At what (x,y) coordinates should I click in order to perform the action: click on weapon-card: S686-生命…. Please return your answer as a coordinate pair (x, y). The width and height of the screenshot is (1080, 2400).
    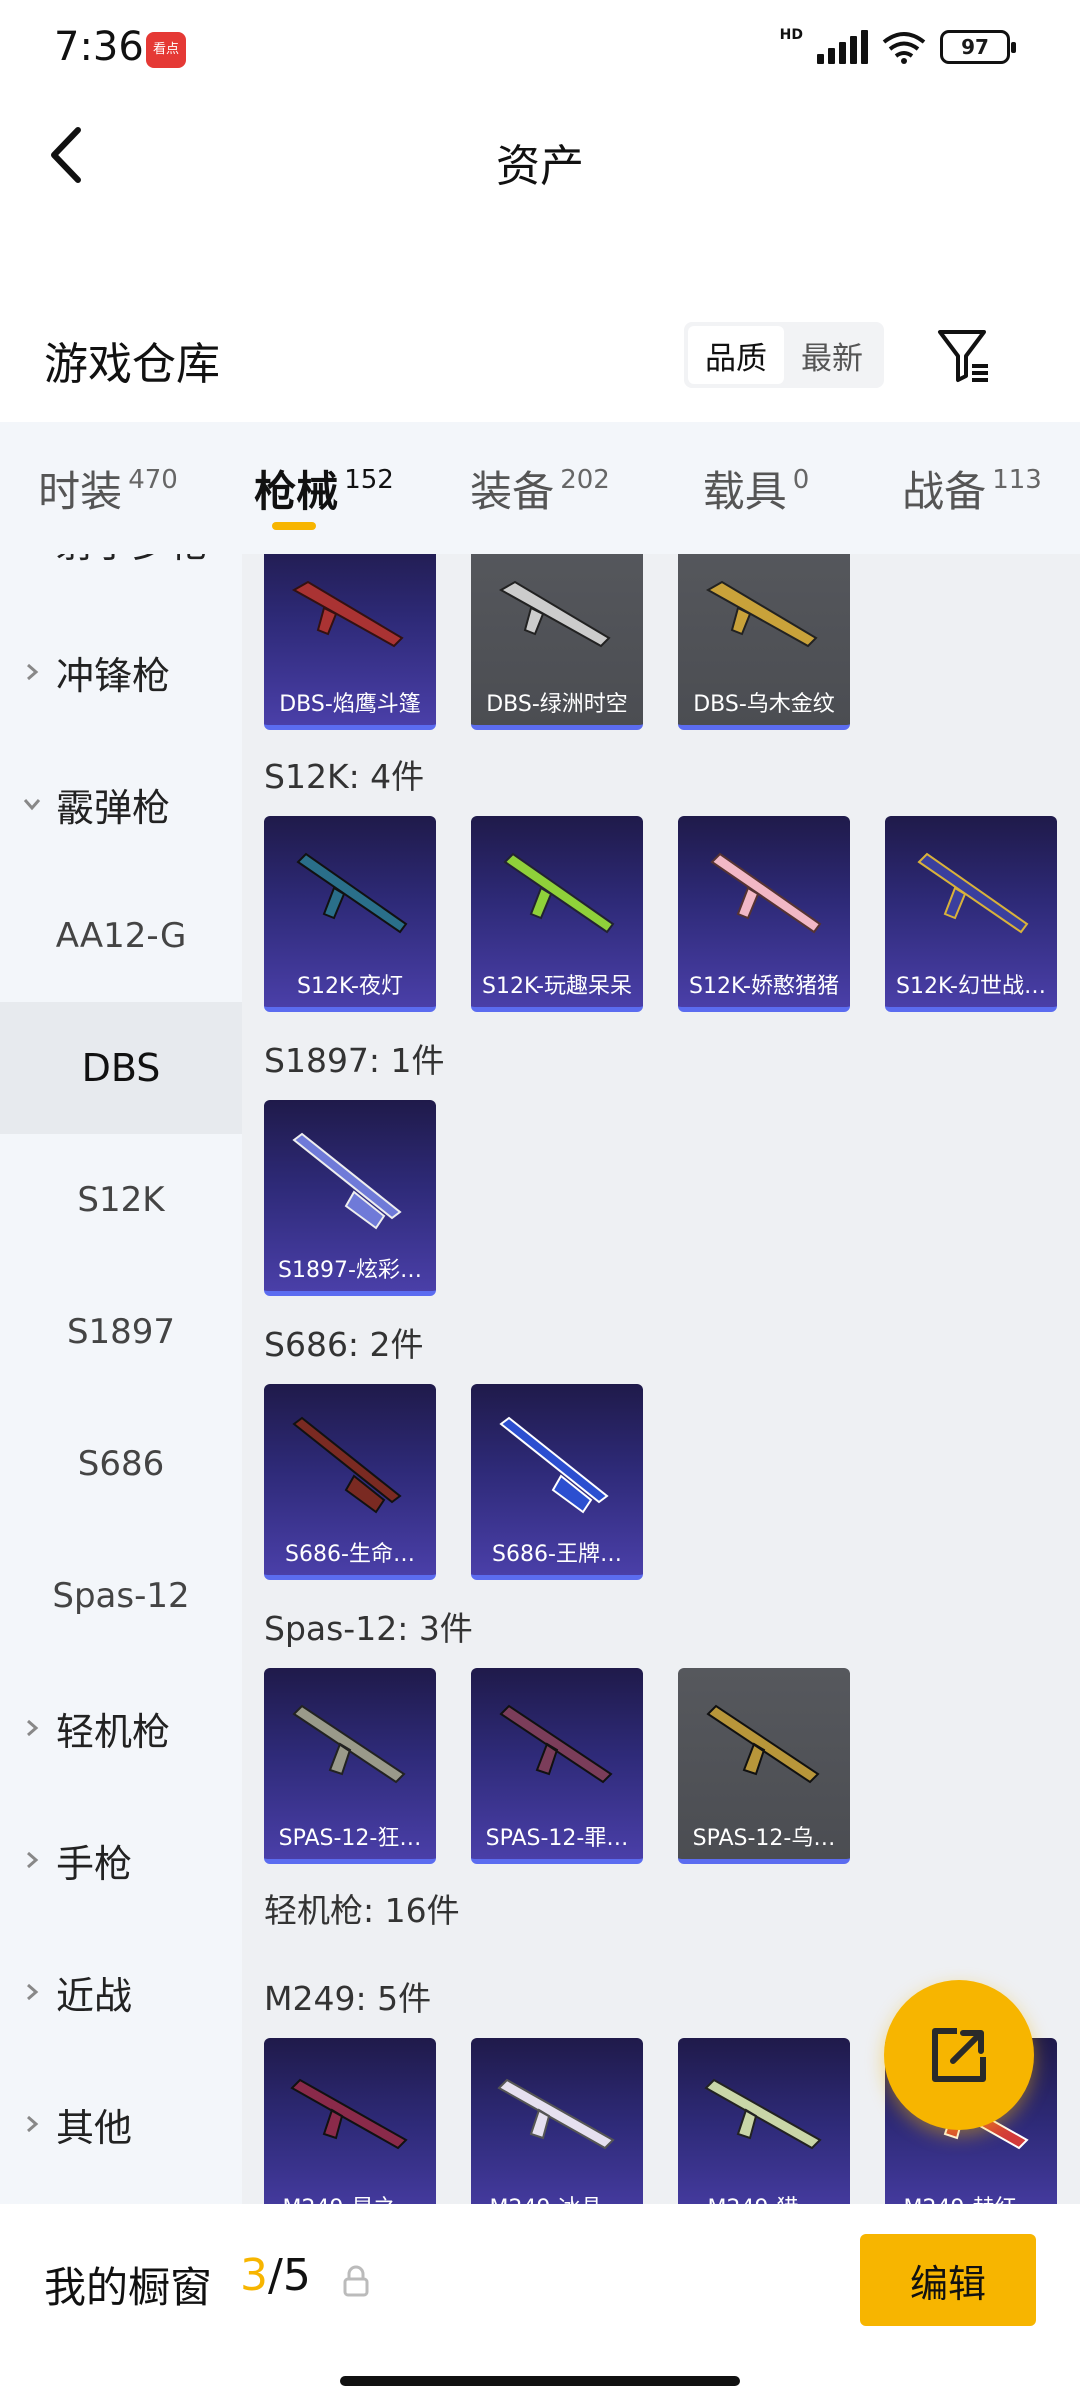
    Looking at the image, I should click on (350, 1482).